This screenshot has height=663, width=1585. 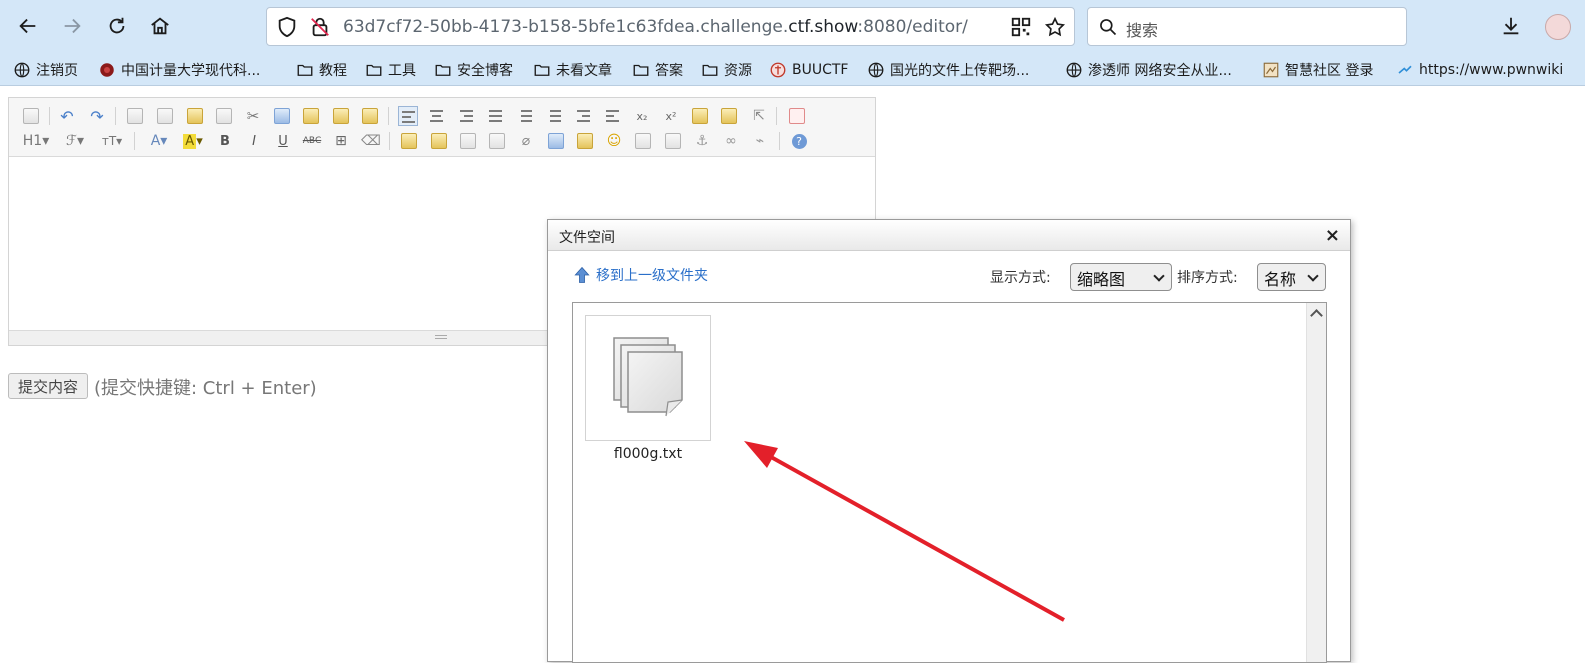 What do you see at coordinates (808, 70) in the screenshot?
I see `bookmark-item: BUUCTF` at bounding box center [808, 70].